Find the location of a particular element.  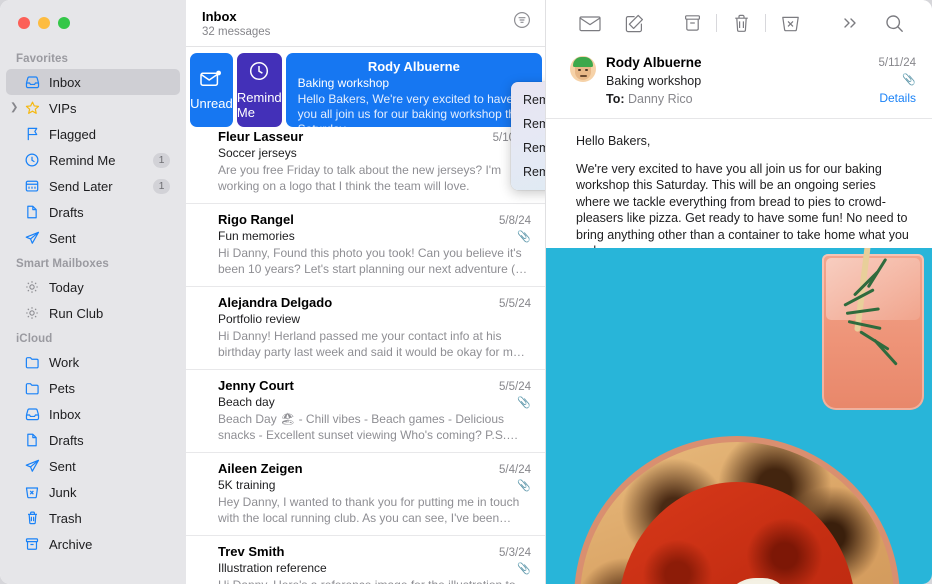

message-sender: Rigo Rangel is located at coordinates (256, 219).